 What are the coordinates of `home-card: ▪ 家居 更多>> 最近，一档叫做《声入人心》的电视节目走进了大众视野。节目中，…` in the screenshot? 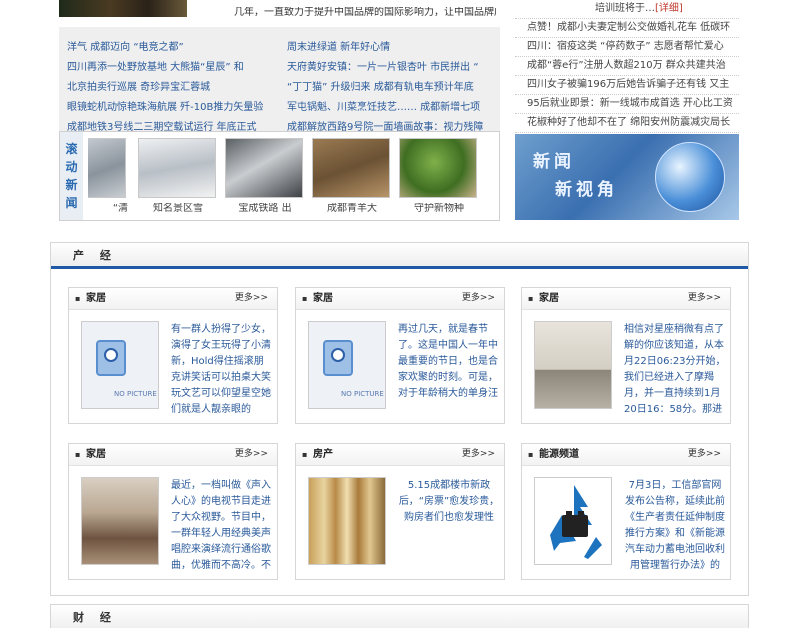 It's located at (173, 511).